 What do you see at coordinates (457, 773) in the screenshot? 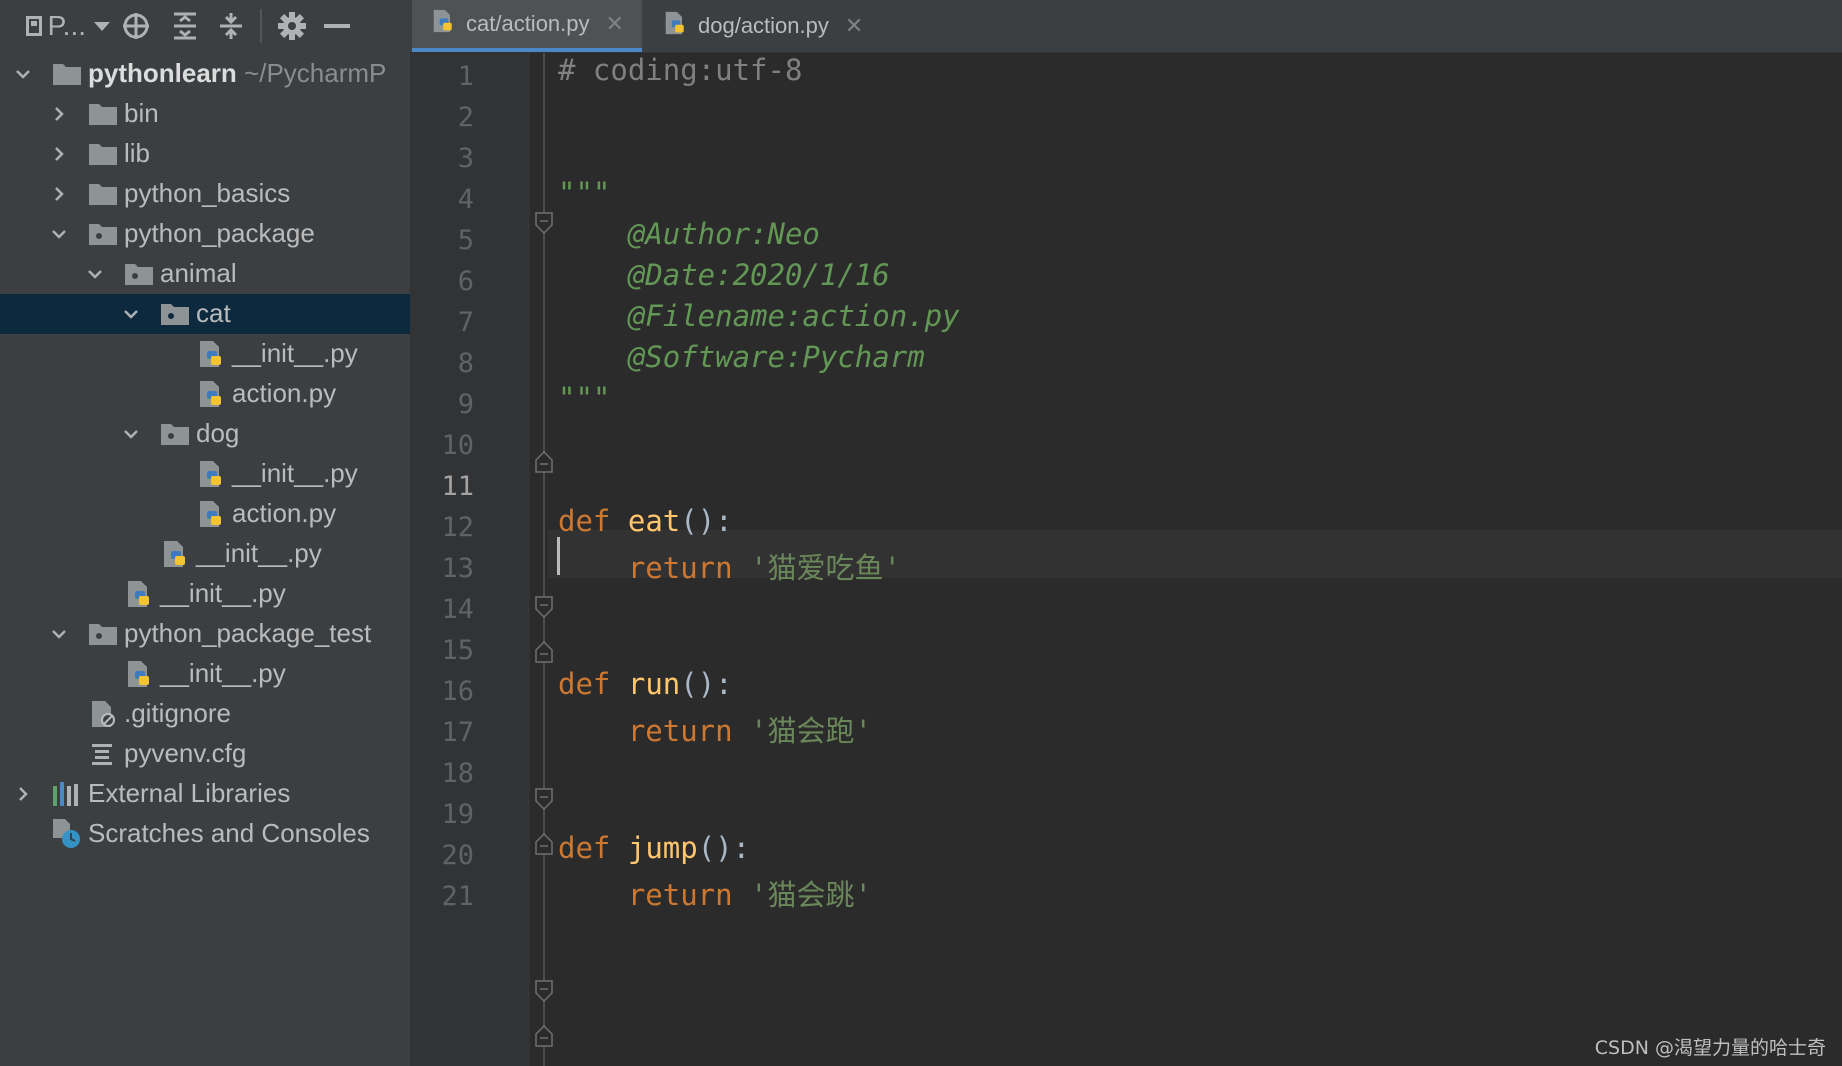
I see `line-number: 18` at bounding box center [457, 773].